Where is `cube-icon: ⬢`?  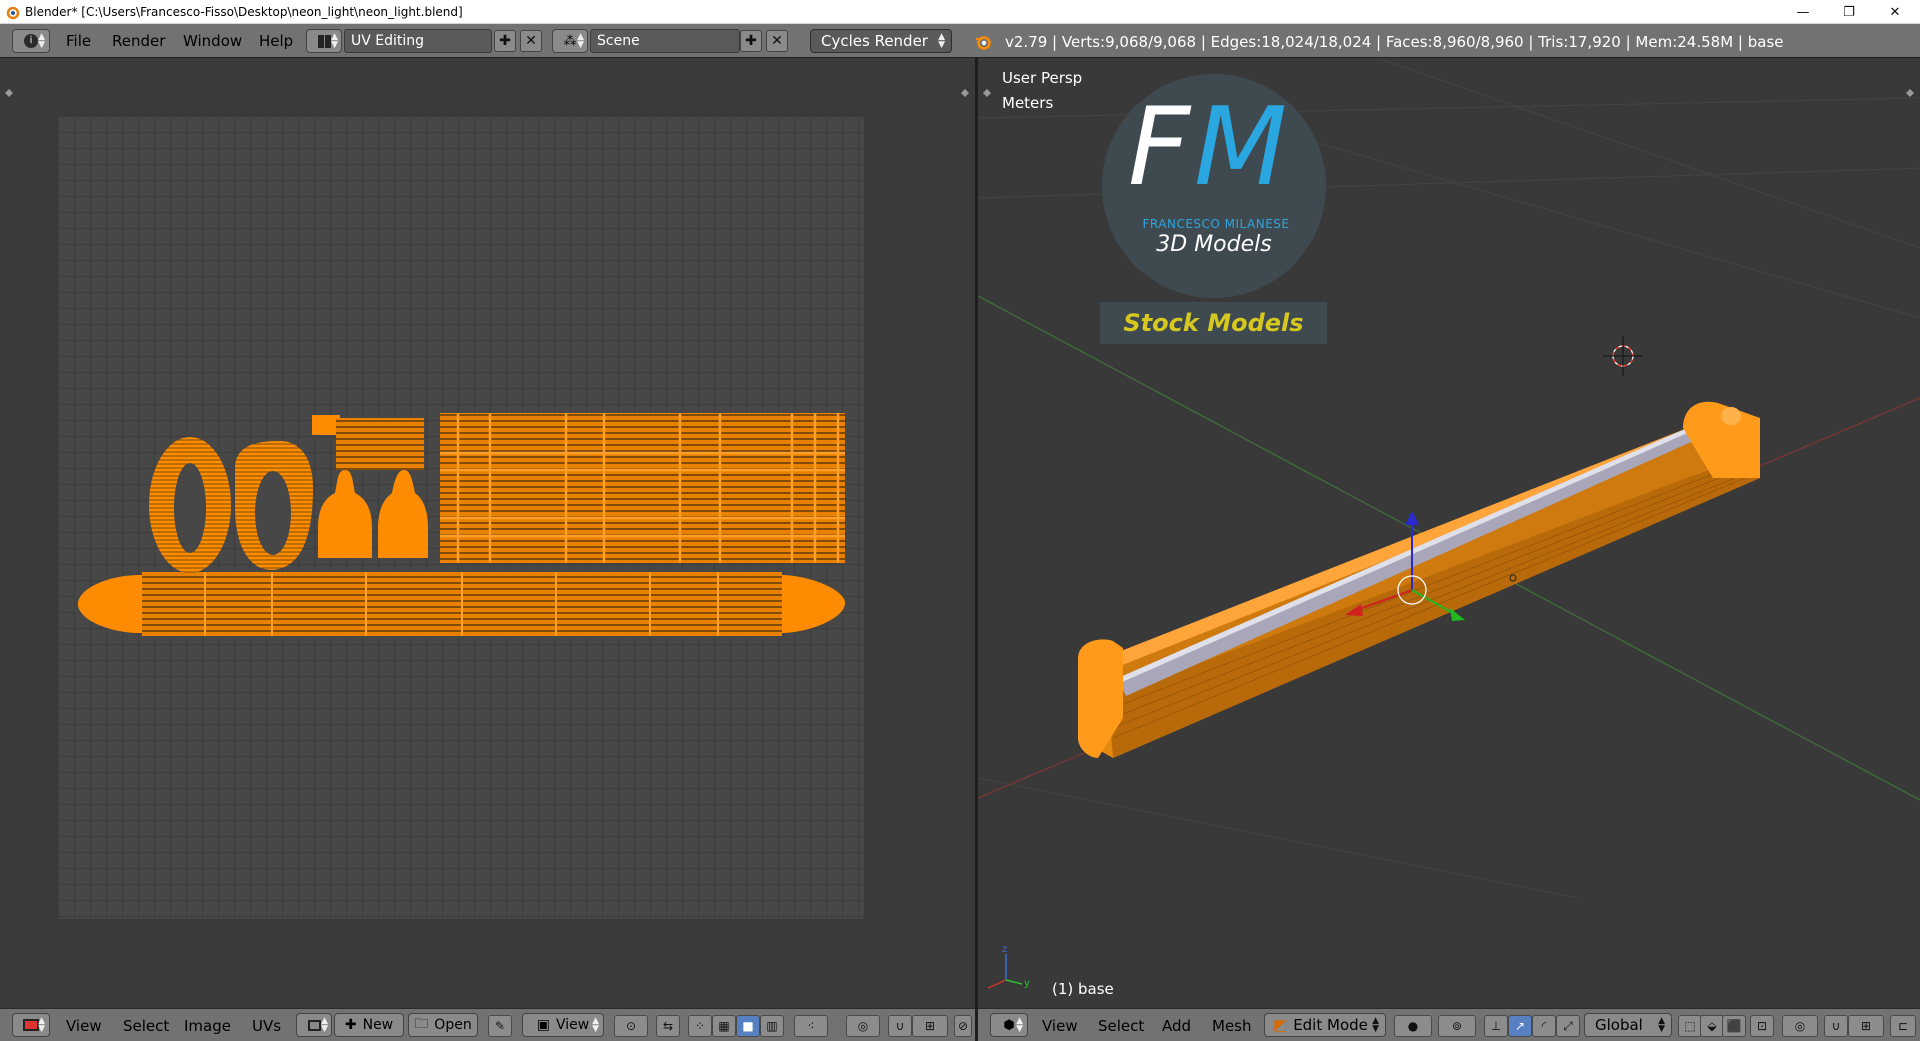
cube-icon: ⬢ is located at coordinates (1009, 1025).